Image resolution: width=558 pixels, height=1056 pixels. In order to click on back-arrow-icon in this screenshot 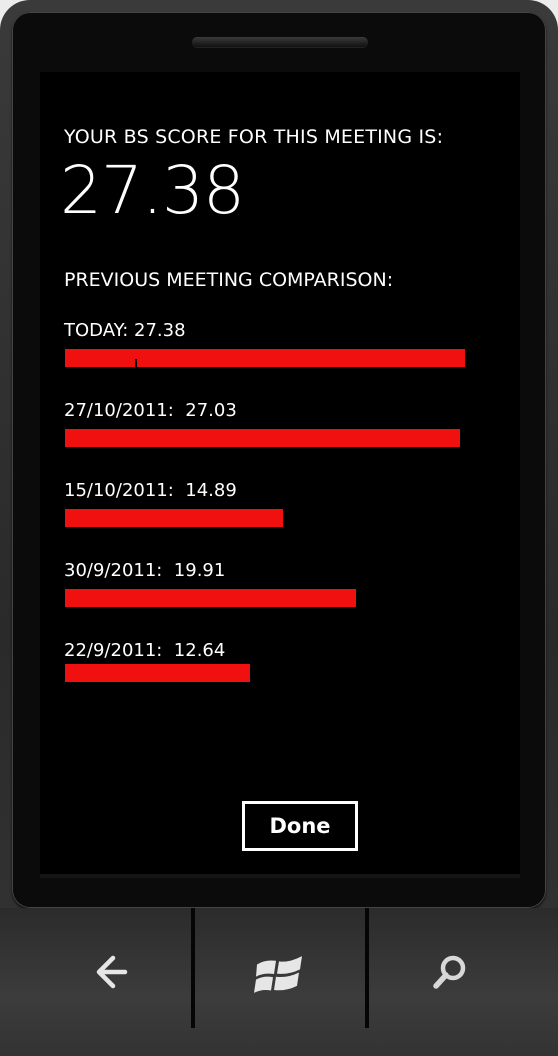, I will do `click(112, 972)`.